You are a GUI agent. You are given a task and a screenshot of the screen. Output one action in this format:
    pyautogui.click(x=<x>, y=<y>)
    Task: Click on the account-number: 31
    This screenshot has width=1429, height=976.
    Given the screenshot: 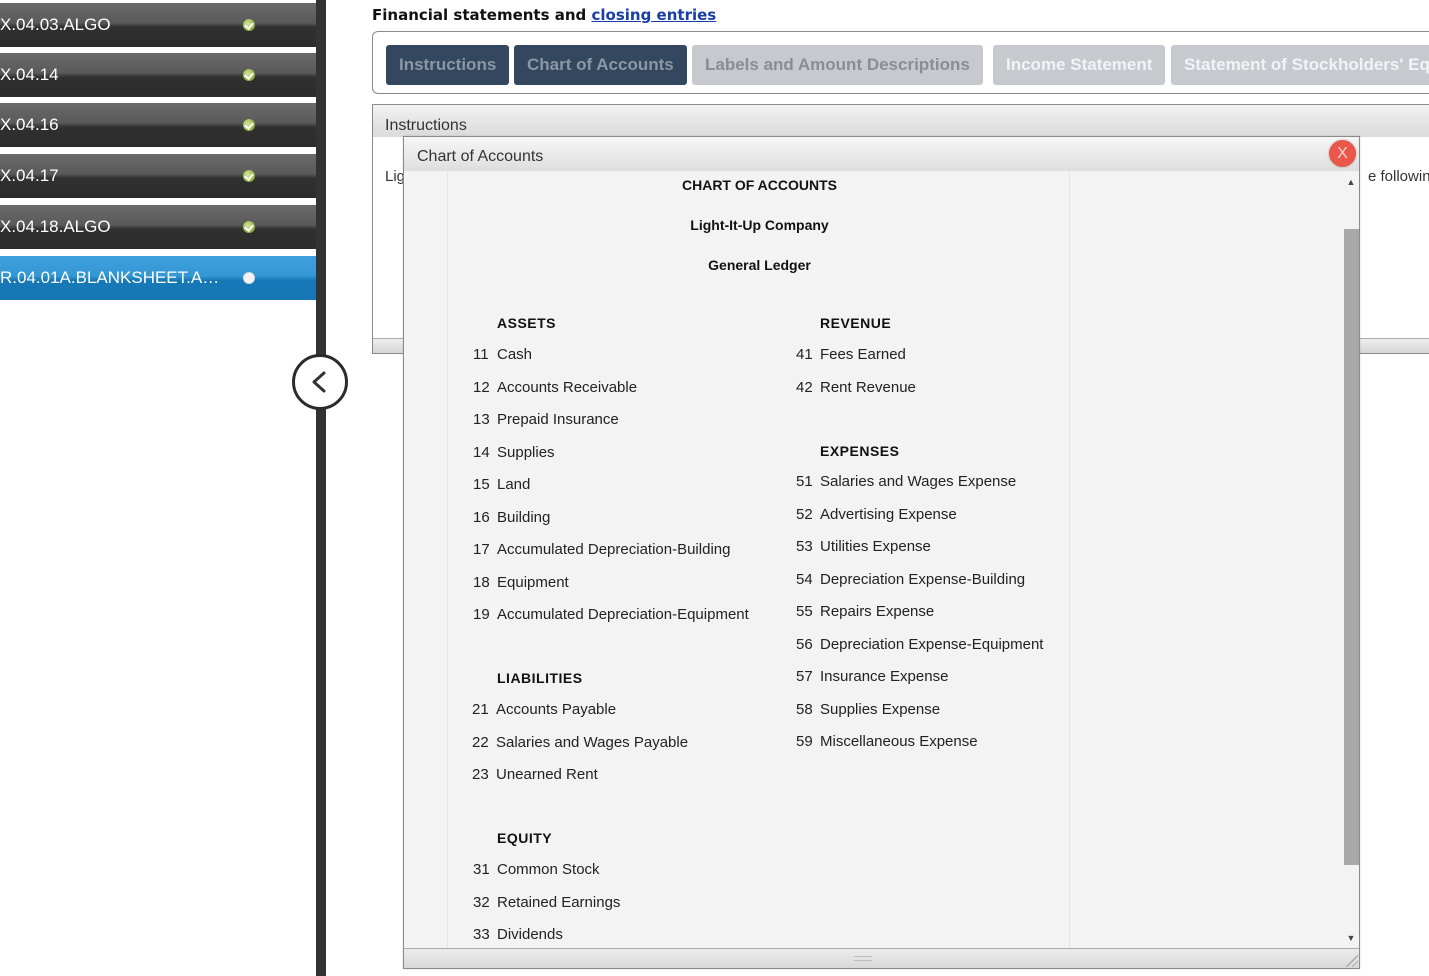 What is the action you would take?
    pyautogui.click(x=481, y=869)
    